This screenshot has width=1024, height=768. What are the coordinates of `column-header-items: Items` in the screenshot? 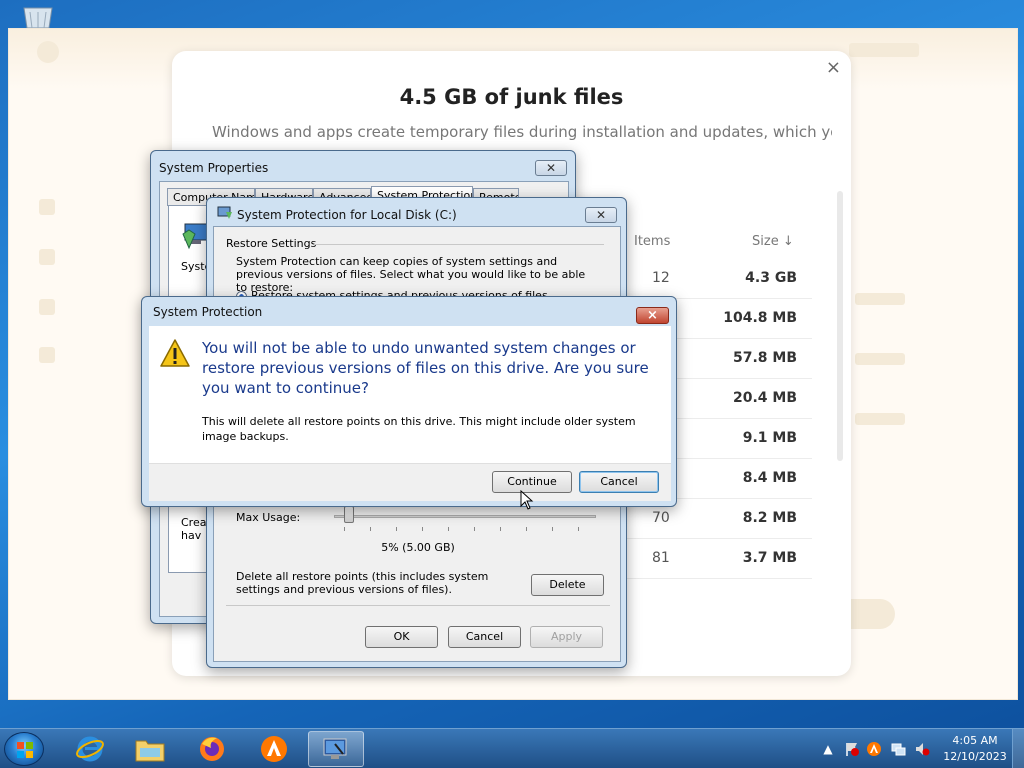 It's located at (652, 241).